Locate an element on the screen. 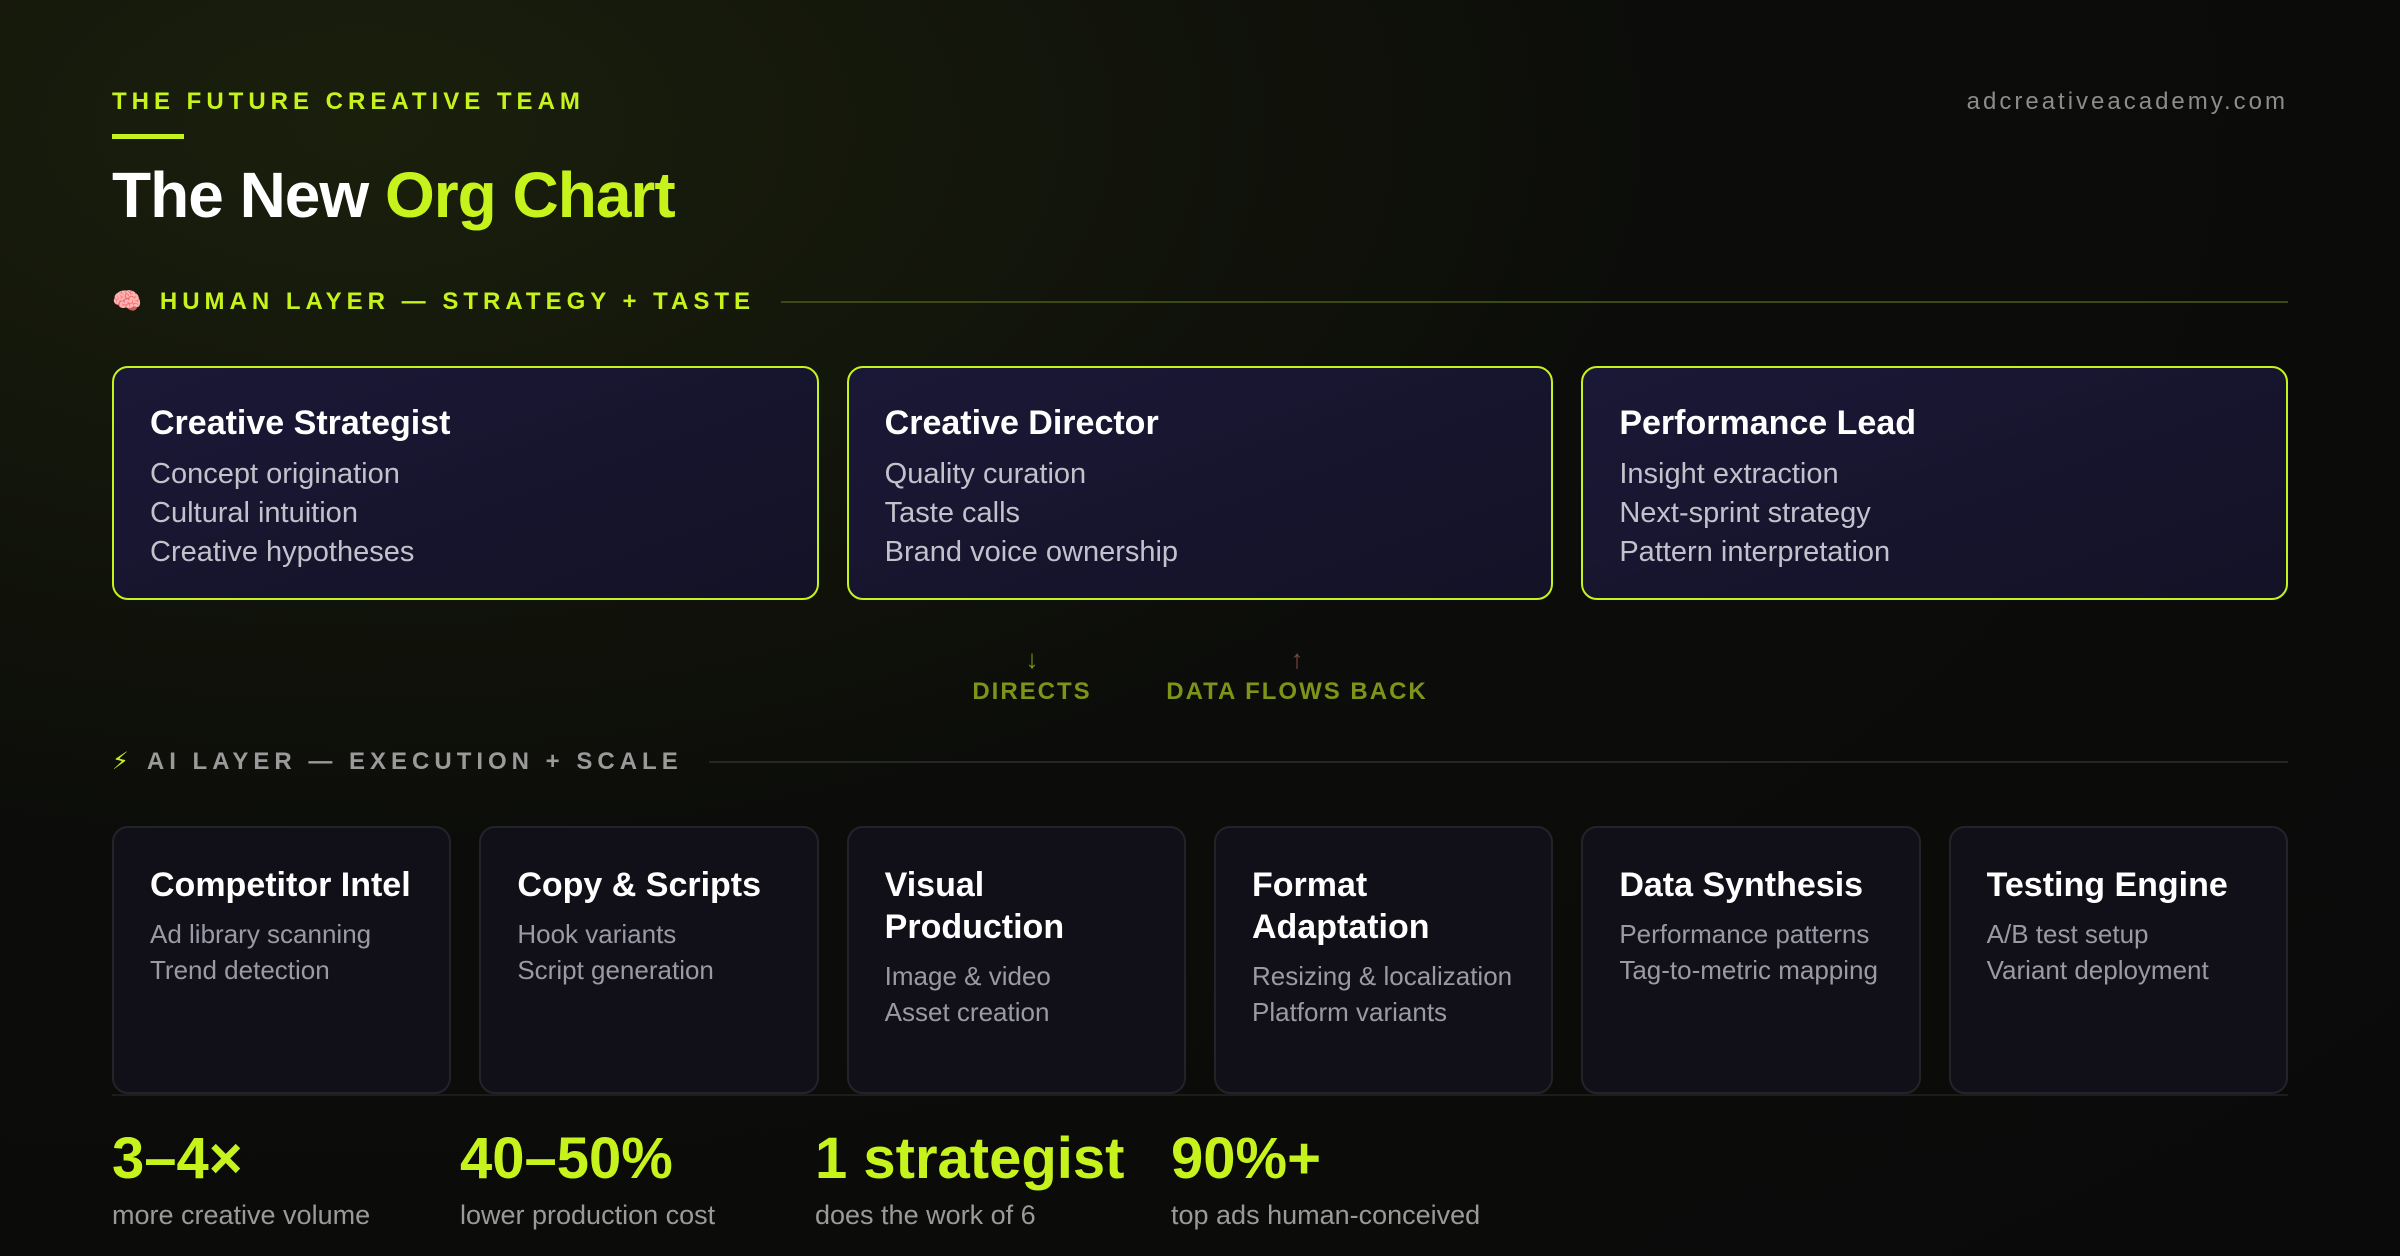  page-title: The New Org Chart is located at coordinates (394, 195).